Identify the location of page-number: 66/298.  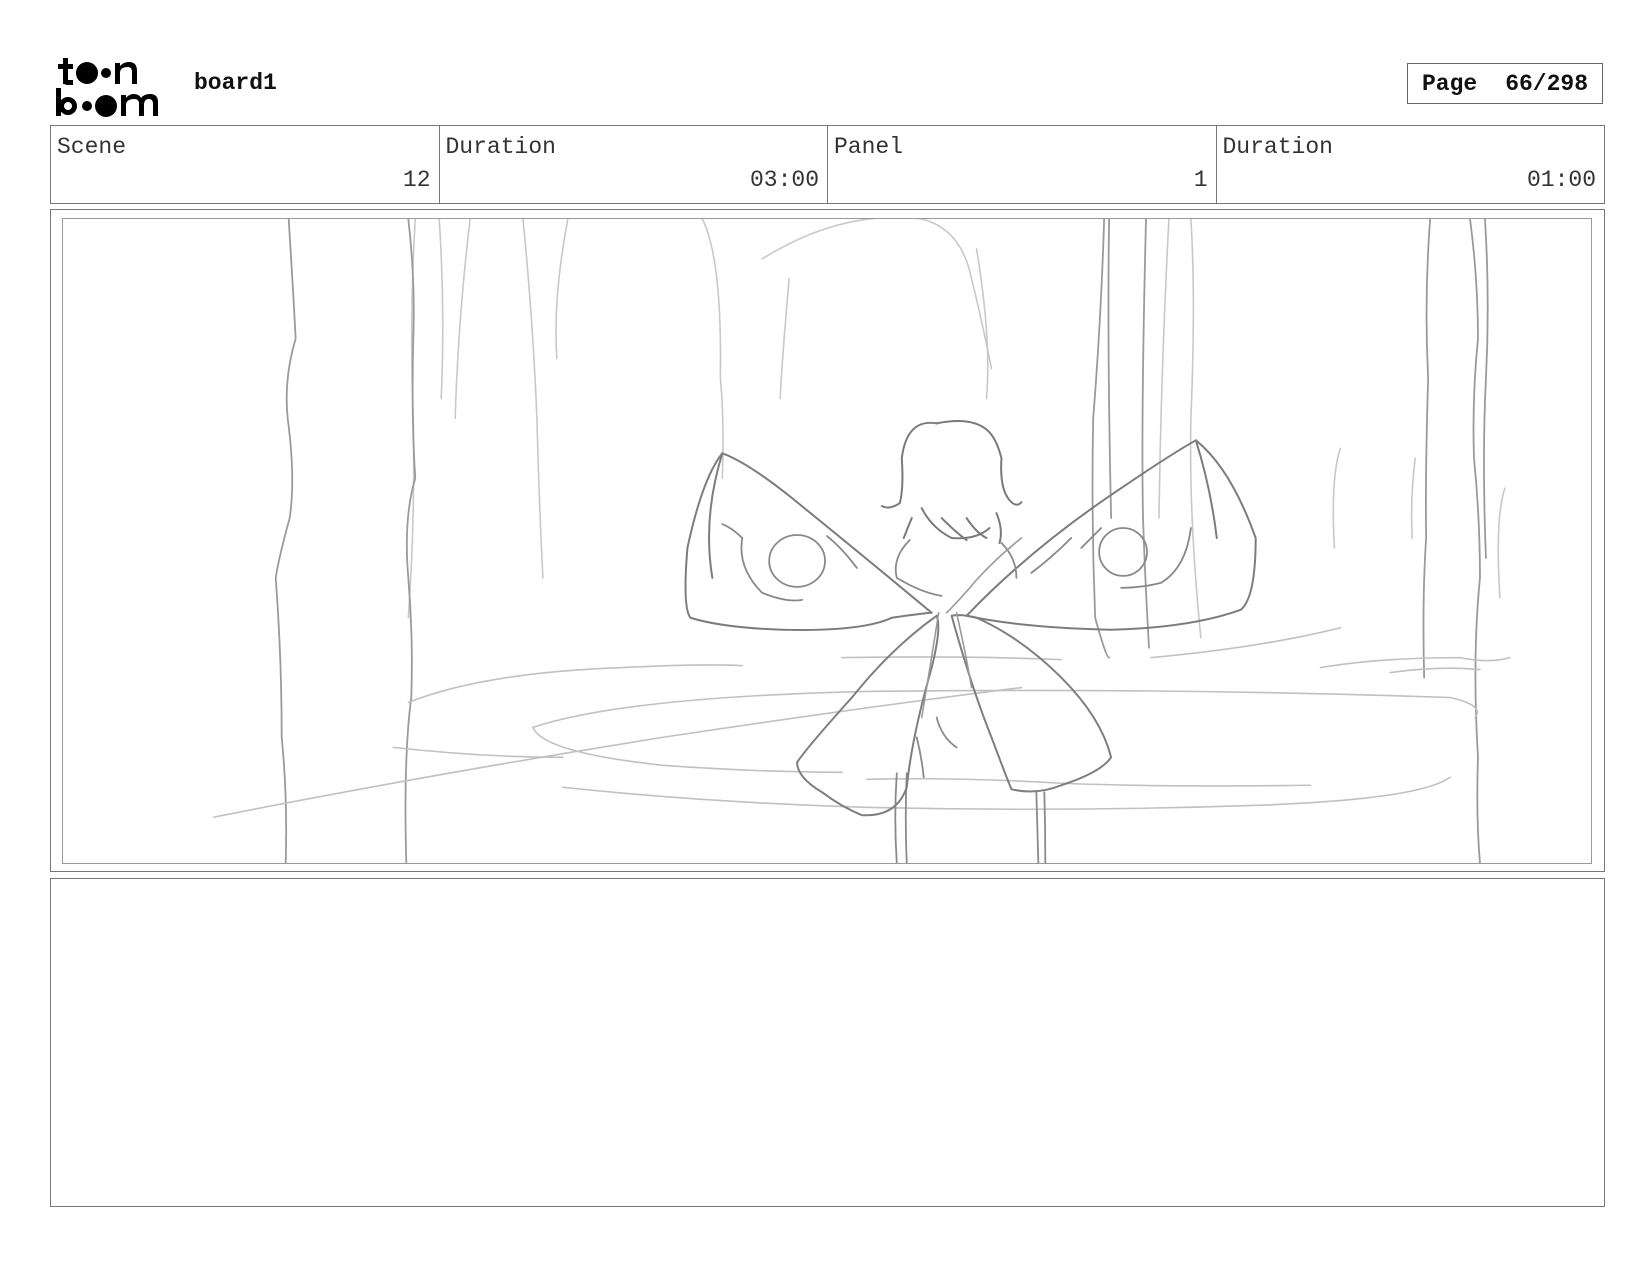
(1547, 83).